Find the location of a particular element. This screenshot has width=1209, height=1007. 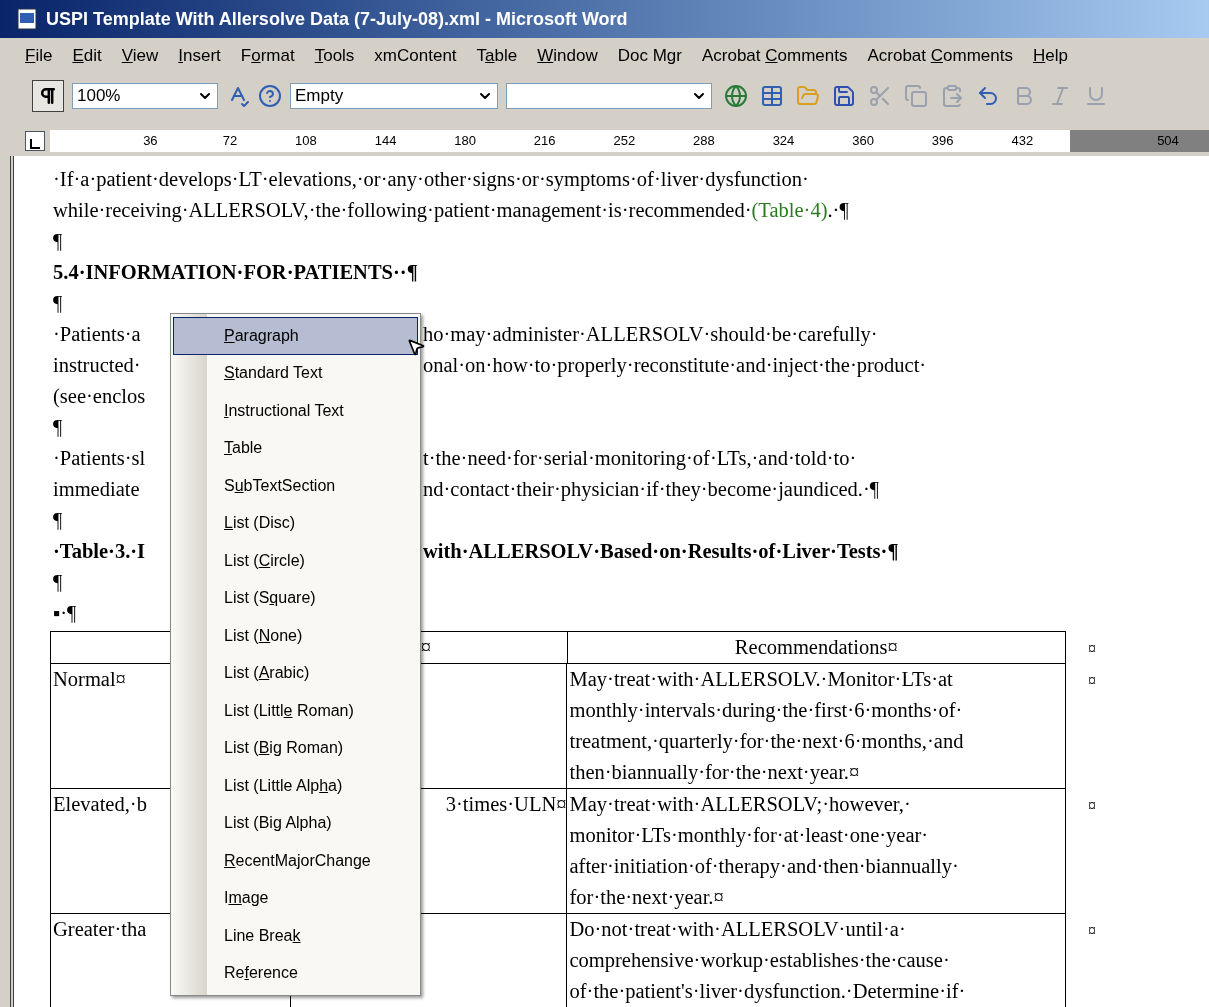

ruler-number: 36 is located at coordinates (150, 141).